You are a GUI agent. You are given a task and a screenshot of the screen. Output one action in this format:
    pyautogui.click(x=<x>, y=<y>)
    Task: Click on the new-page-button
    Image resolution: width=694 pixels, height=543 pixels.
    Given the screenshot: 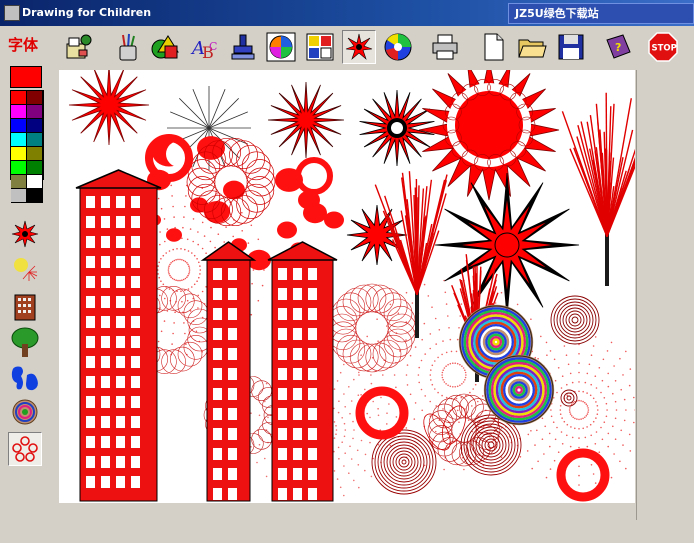 What is the action you would take?
    pyautogui.click(x=493, y=47)
    